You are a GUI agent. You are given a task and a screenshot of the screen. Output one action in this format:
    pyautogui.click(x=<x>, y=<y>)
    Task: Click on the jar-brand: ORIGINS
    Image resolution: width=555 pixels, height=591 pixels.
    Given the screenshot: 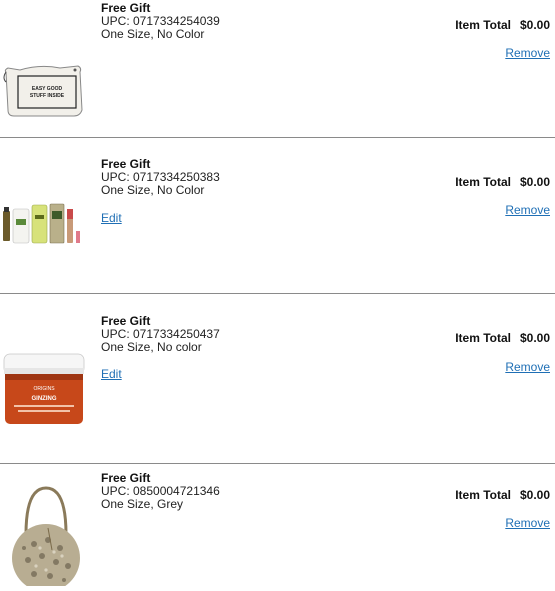 What is the action you would take?
    pyautogui.click(x=44, y=389)
    